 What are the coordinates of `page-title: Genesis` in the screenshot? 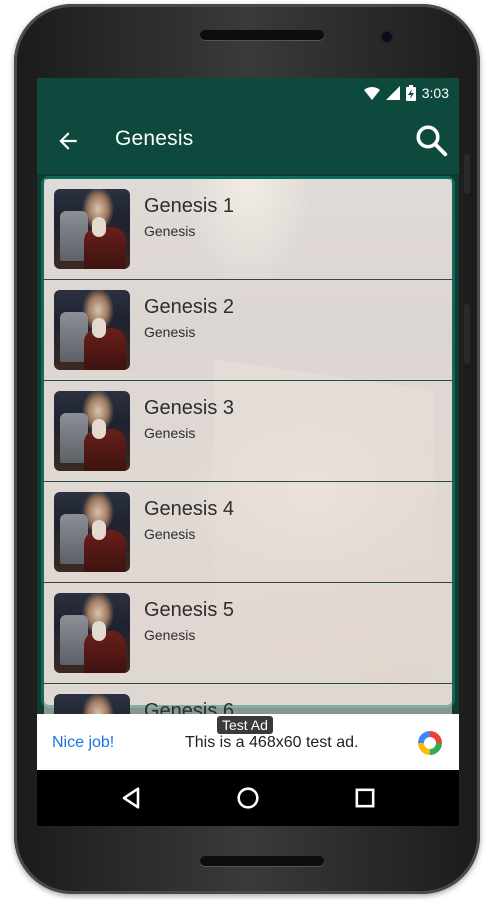 It's located at (154, 138).